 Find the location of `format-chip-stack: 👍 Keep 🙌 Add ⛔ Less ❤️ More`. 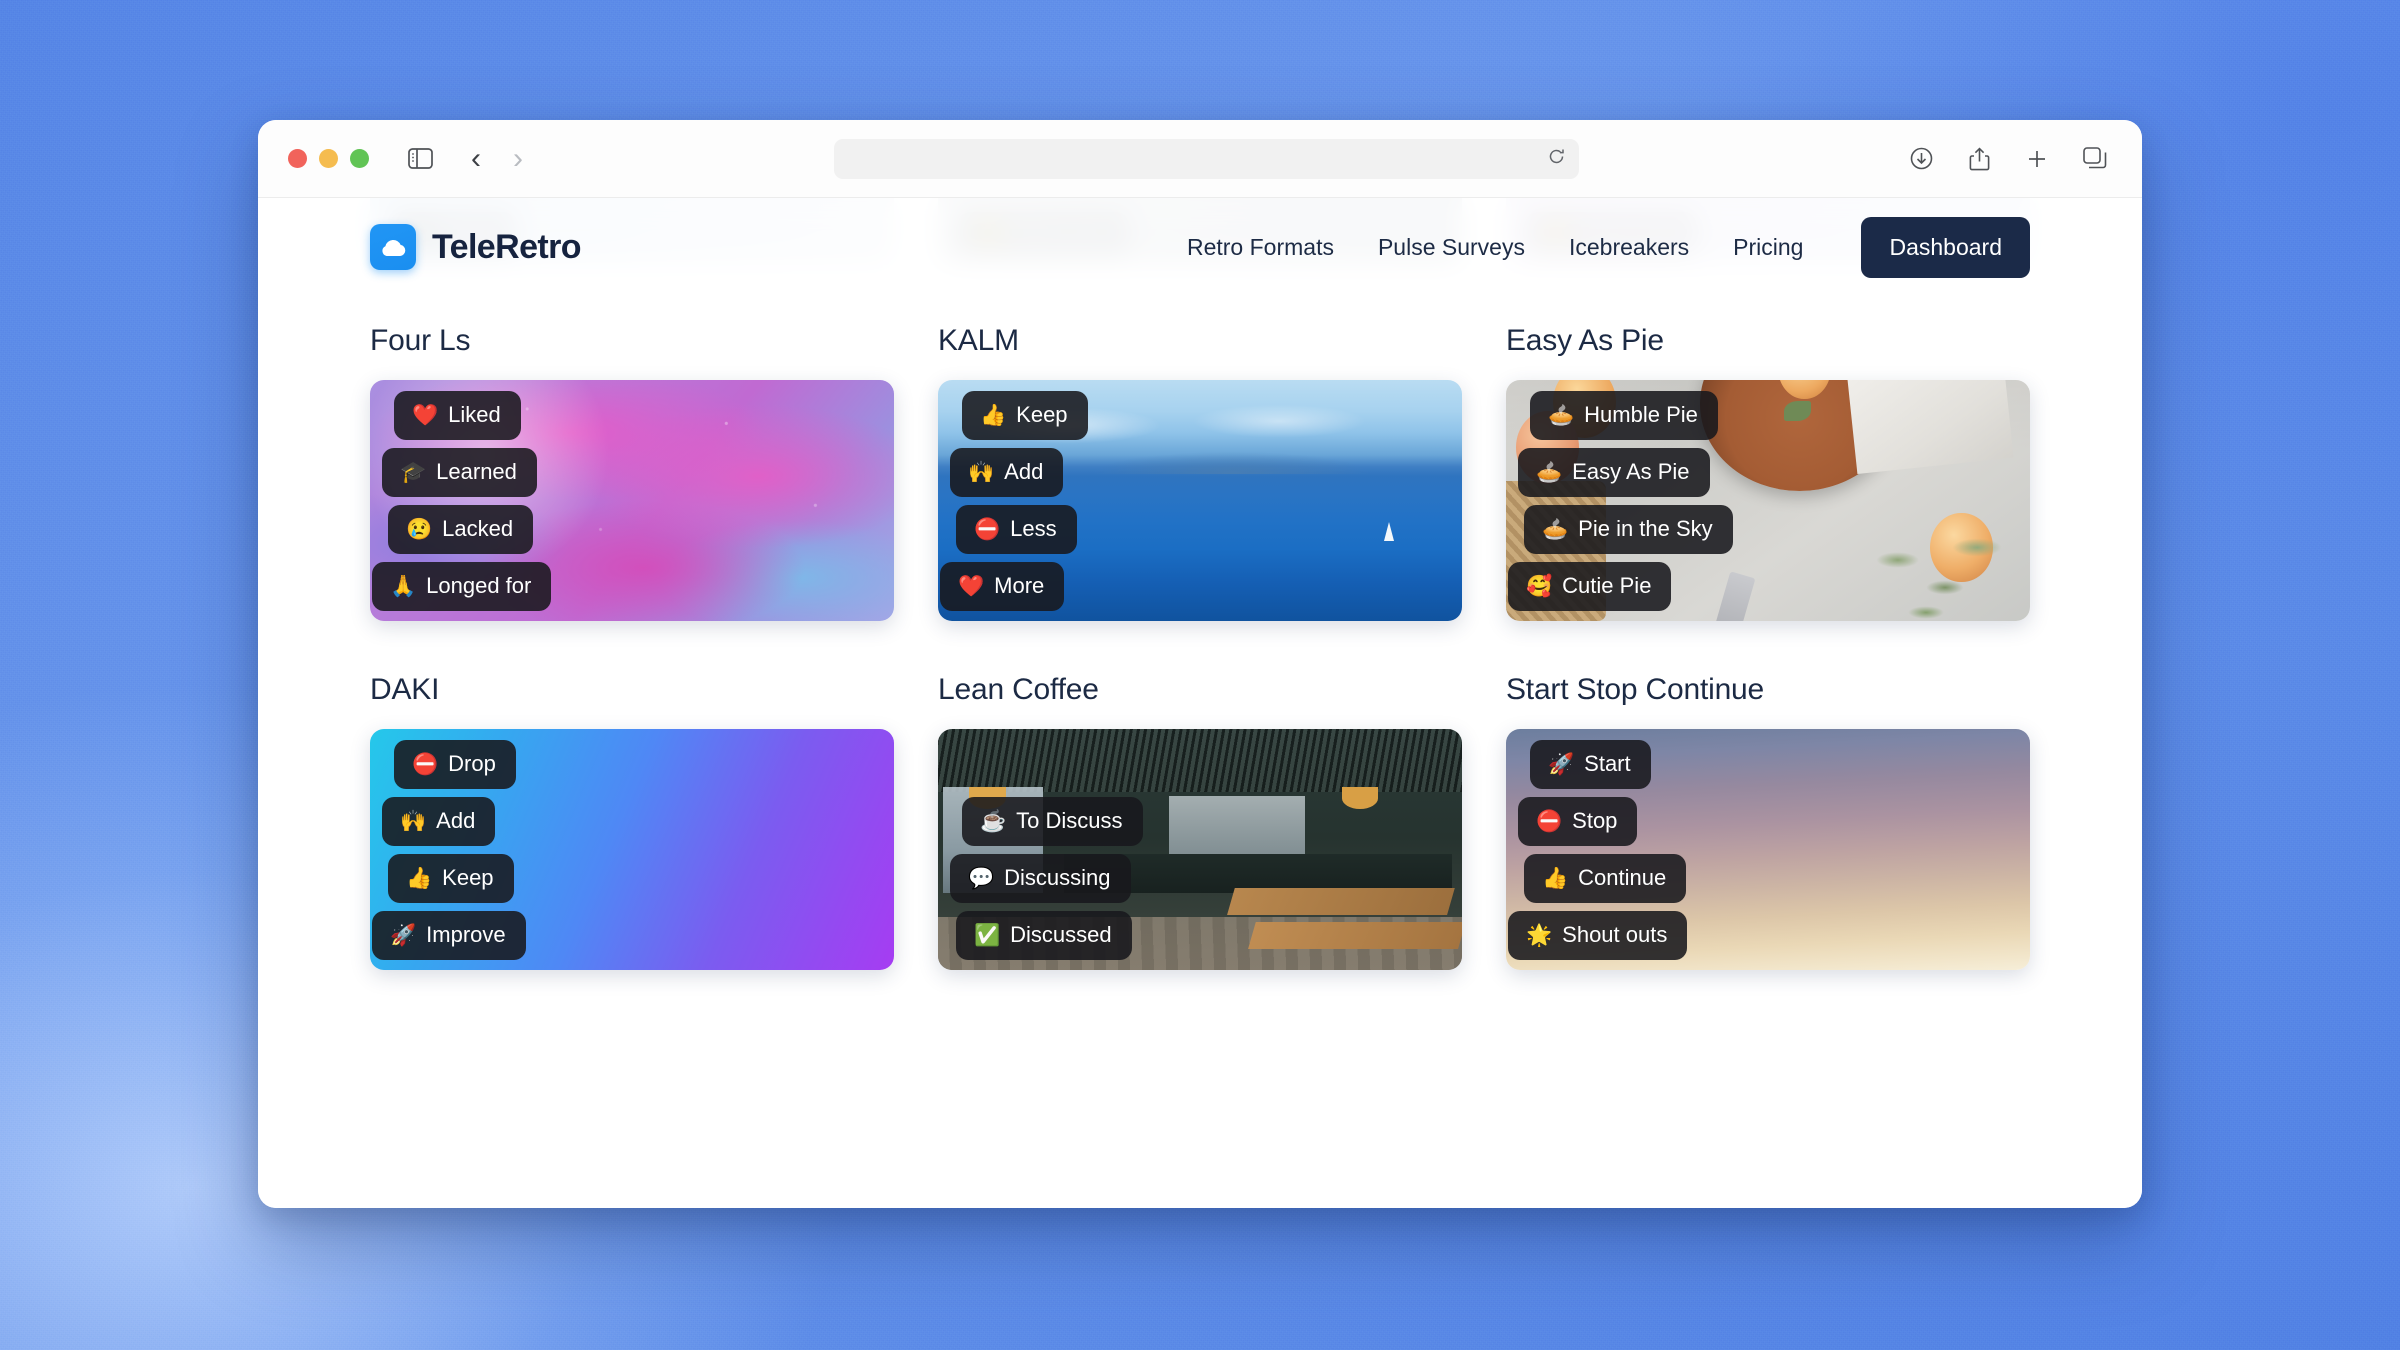

format-chip-stack: 👍 Keep 🙌 Add ⛔ Less ❤️ More is located at coordinates (1013, 501).